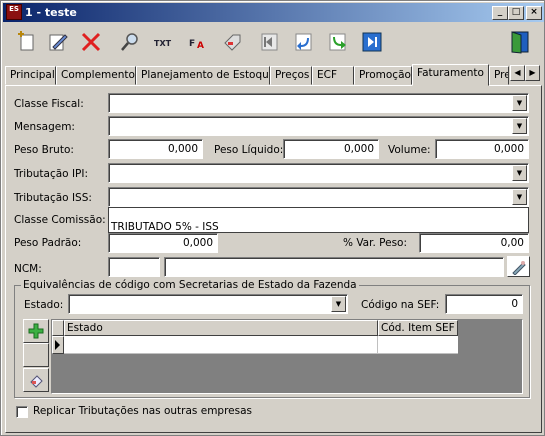 The width and height of the screenshot is (545, 436). Describe the element at coordinates (516, 13) in the screenshot. I see `maximize-button: □` at that location.